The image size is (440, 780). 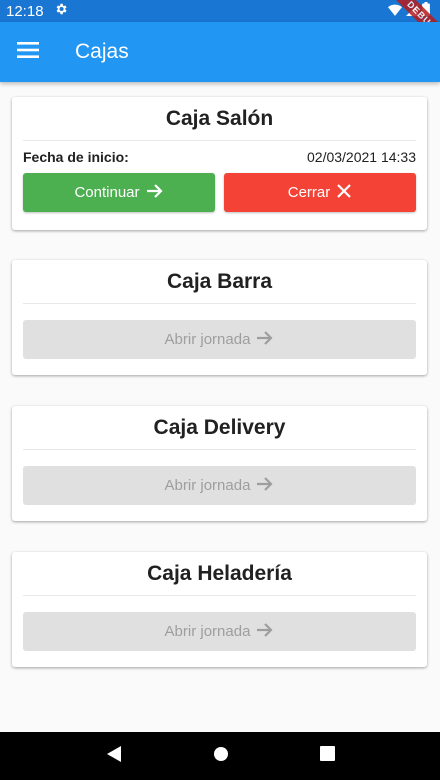 What do you see at coordinates (309, 192) in the screenshot?
I see `close-label: Cerrar` at bounding box center [309, 192].